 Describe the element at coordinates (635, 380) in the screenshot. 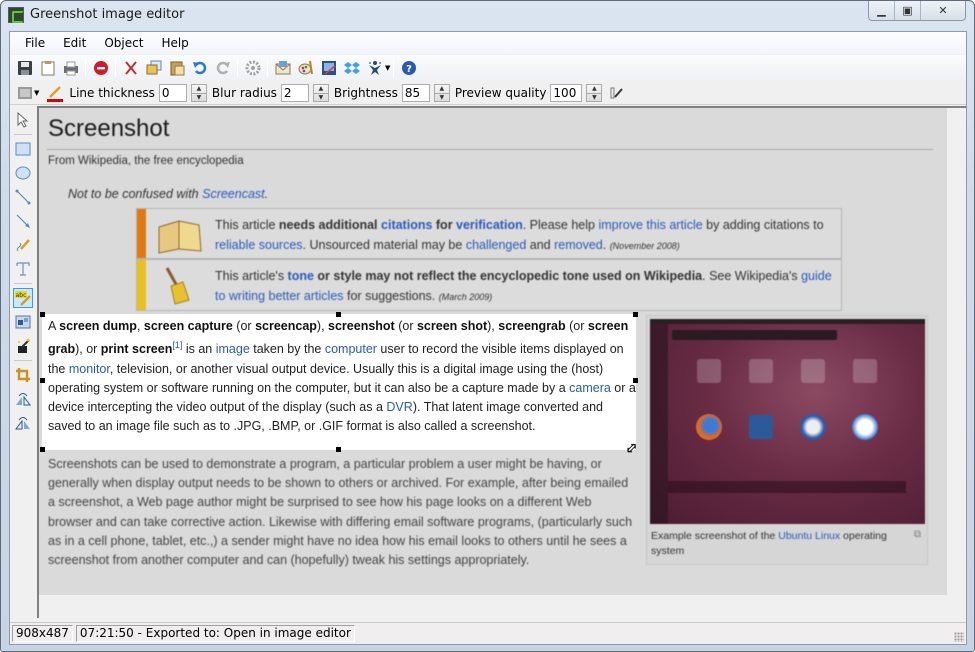

I see `resize-handle-right` at that location.